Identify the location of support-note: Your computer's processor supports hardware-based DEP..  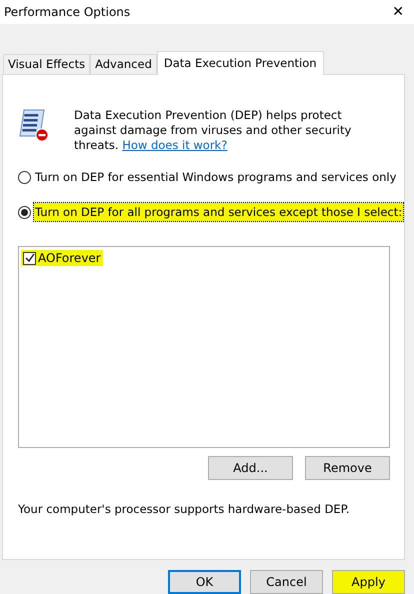
(184, 509).